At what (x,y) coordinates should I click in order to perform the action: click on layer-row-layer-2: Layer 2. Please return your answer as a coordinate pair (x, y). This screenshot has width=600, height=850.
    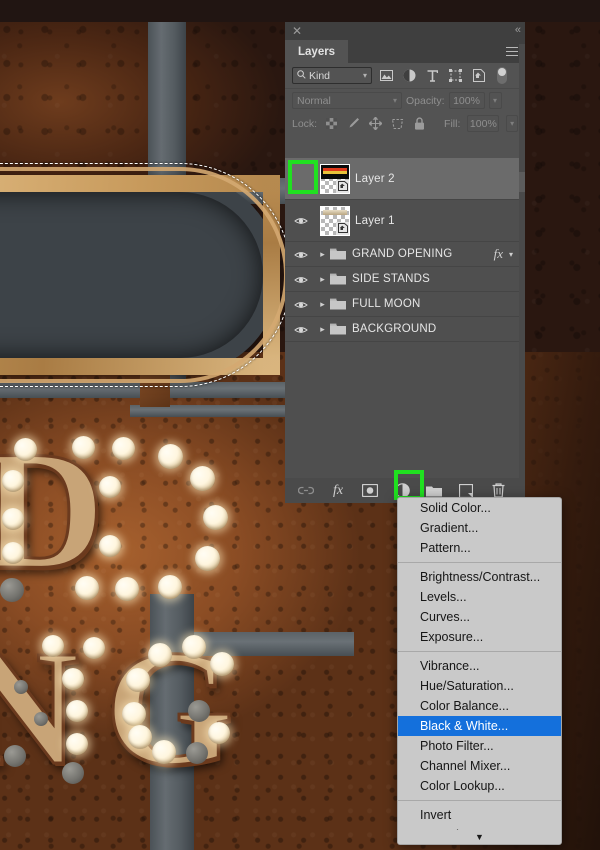
    Looking at the image, I should click on (402, 179).